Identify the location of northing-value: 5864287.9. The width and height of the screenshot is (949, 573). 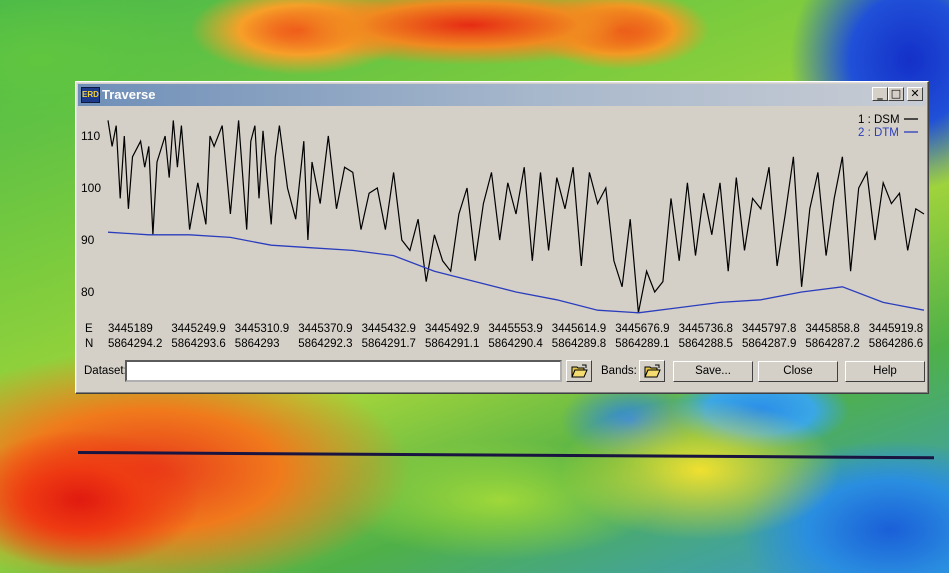
(769, 344).